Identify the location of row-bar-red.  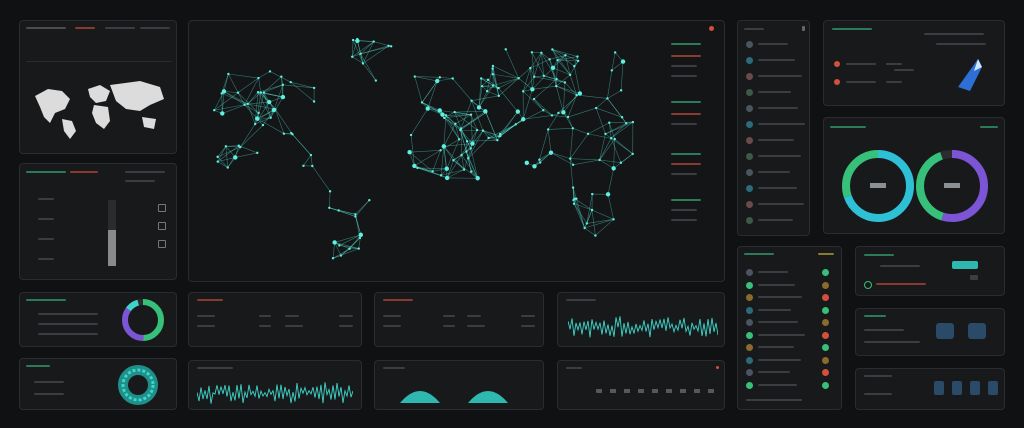
(901, 284).